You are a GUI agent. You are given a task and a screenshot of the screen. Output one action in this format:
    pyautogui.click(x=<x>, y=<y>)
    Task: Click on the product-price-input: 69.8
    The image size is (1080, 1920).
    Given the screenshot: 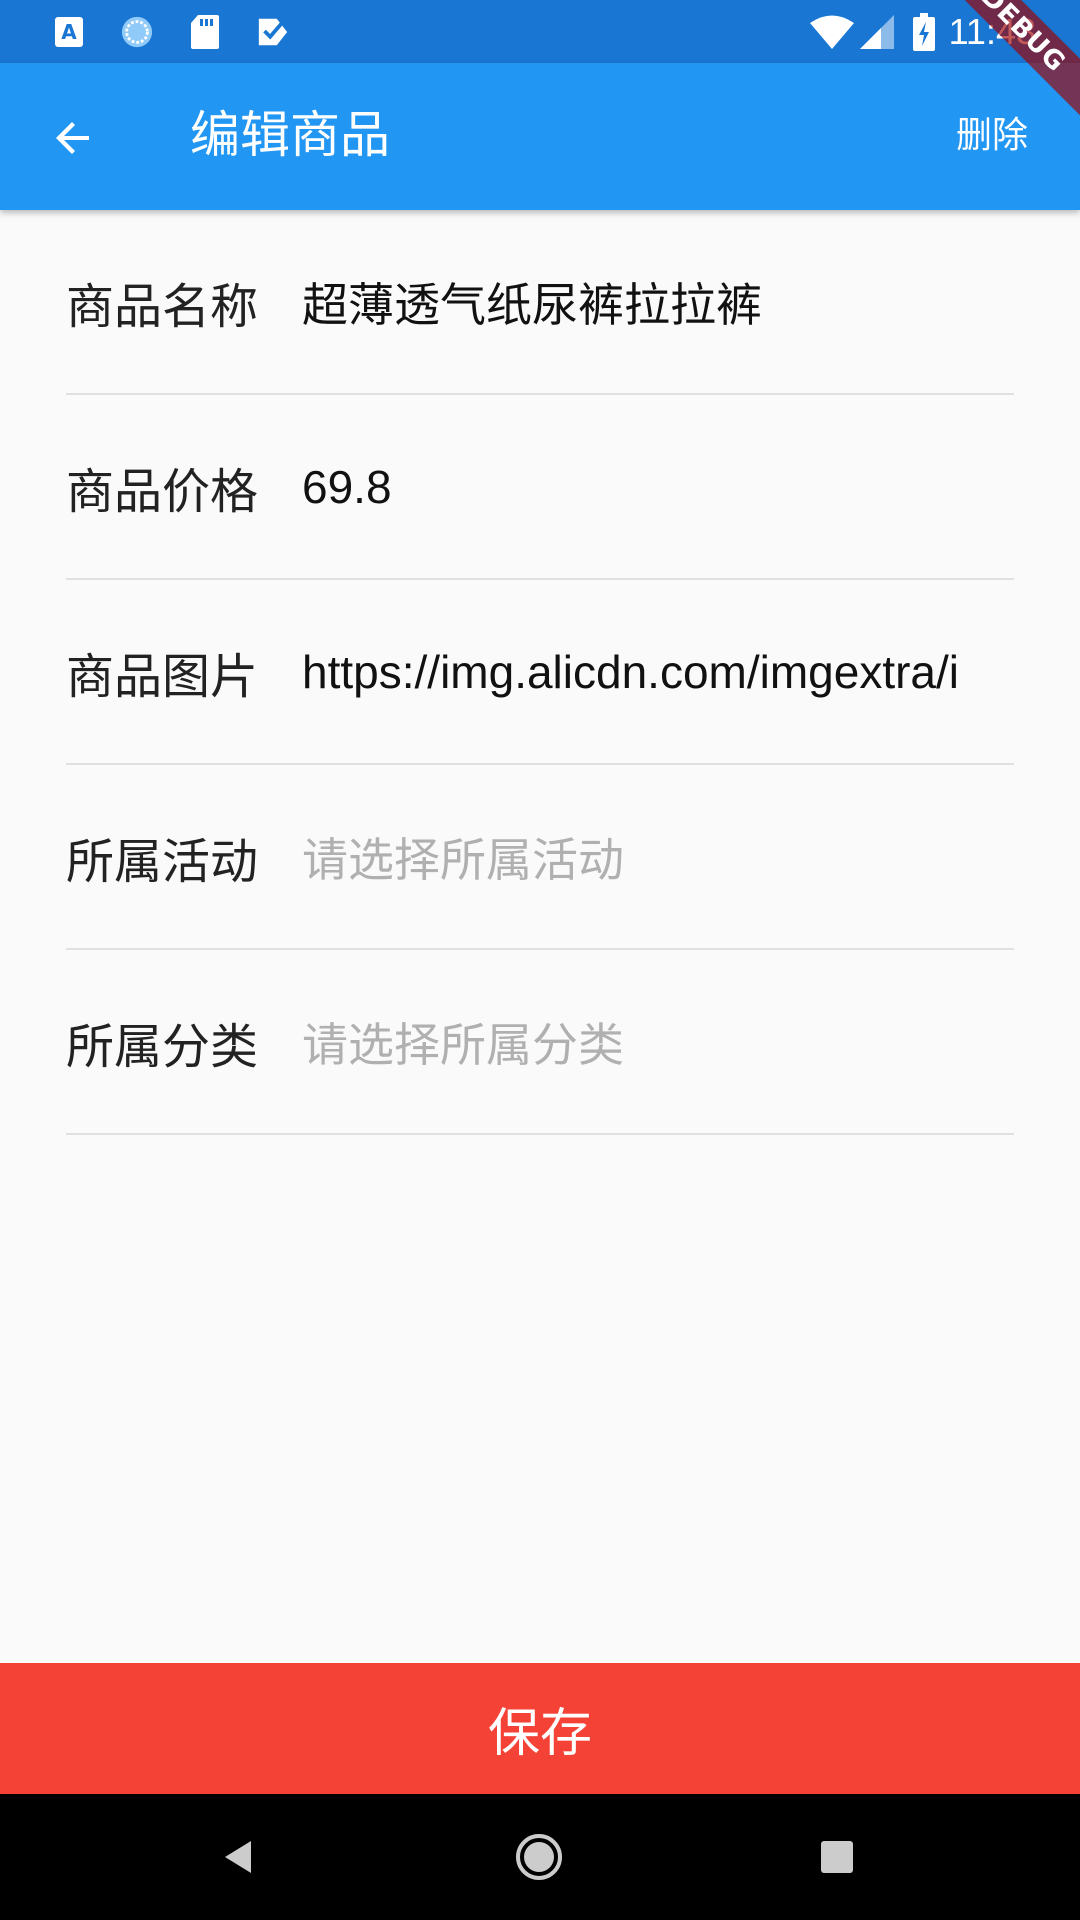 What is the action you would take?
    pyautogui.click(x=658, y=487)
    